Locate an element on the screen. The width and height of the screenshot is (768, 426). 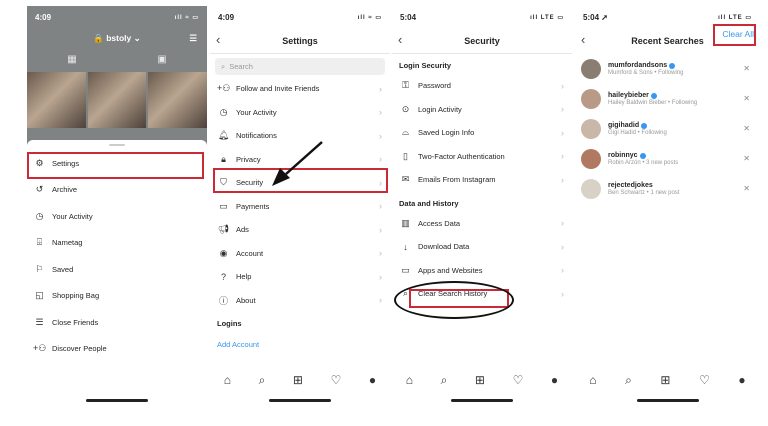
photo-grid is located at coordinates (117, 100).